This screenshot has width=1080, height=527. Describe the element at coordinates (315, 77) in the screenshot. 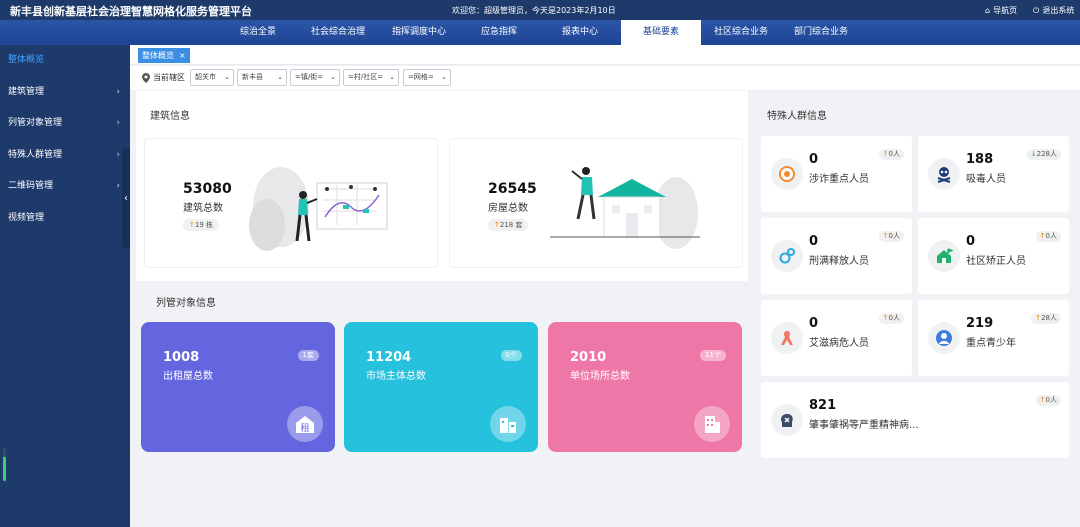

I see `town-select: =镇/街= ⌄` at that location.